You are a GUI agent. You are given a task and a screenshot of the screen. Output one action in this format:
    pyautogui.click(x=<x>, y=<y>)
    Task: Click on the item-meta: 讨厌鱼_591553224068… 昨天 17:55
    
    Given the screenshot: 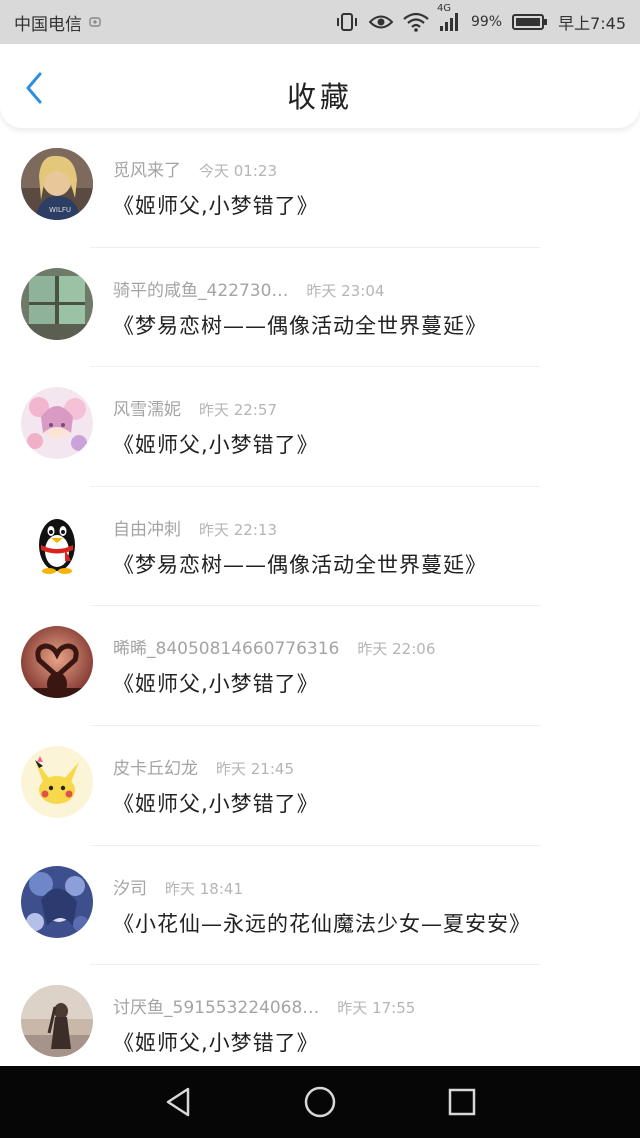 What is the action you would take?
    pyautogui.click(x=264, y=1005)
    